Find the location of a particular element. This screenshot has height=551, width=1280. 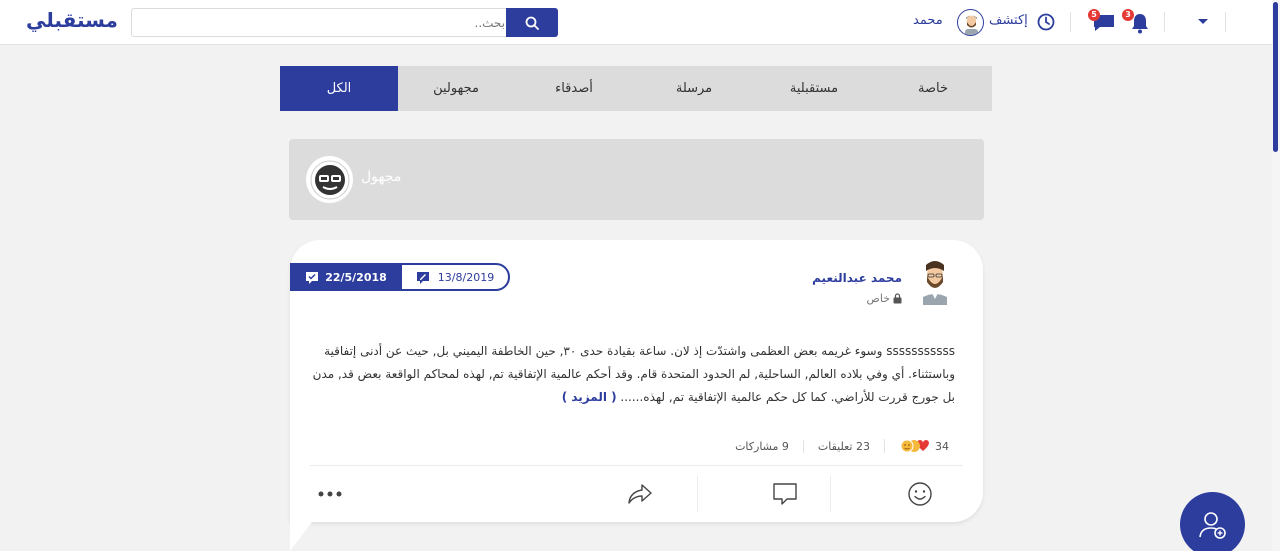

edit-icon is located at coordinates (422, 277).